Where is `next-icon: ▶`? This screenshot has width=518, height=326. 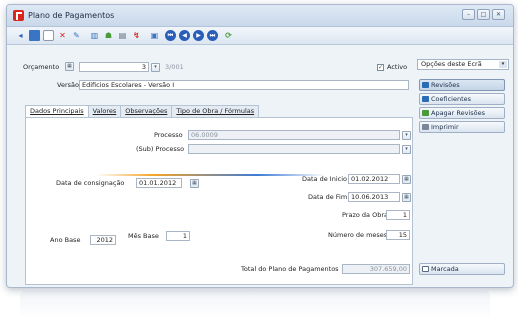 next-icon: ▶ is located at coordinates (198, 35).